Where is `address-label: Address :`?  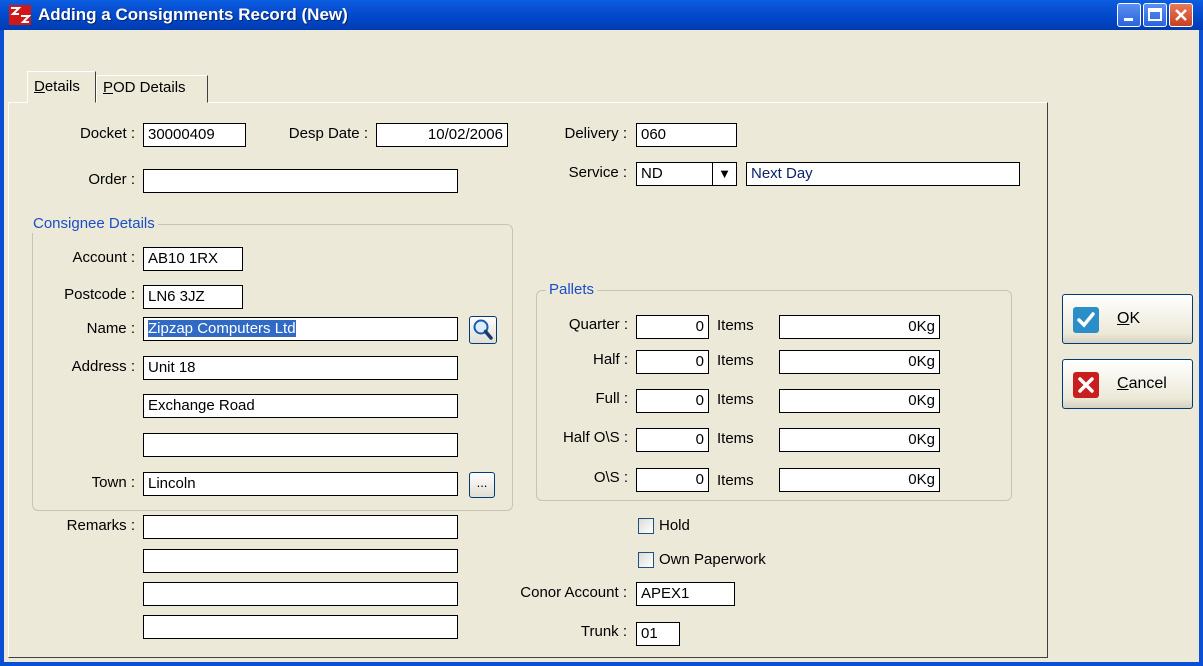 address-label: Address : is located at coordinates (103, 366).